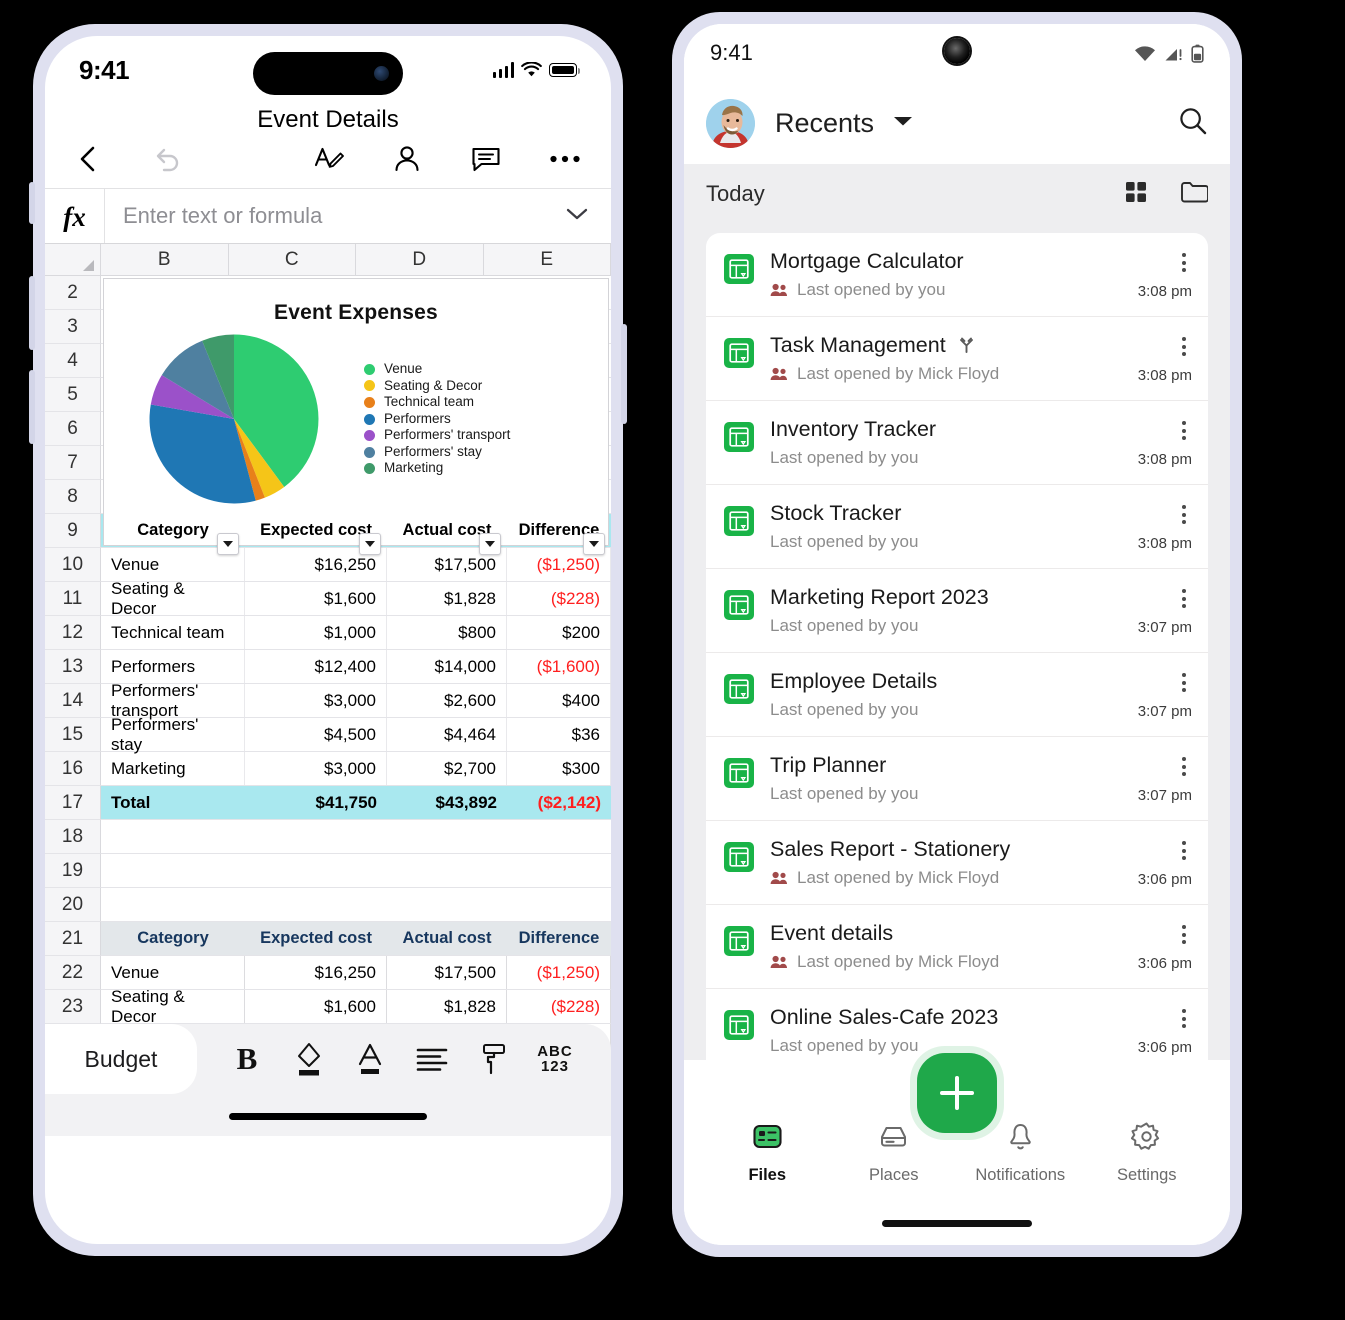 The width and height of the screenshot is (1345, 1320). What do you see at coordinates (73, 633) in the screenshot?
I see `row-number: 12` at bounding box center [73, 633].